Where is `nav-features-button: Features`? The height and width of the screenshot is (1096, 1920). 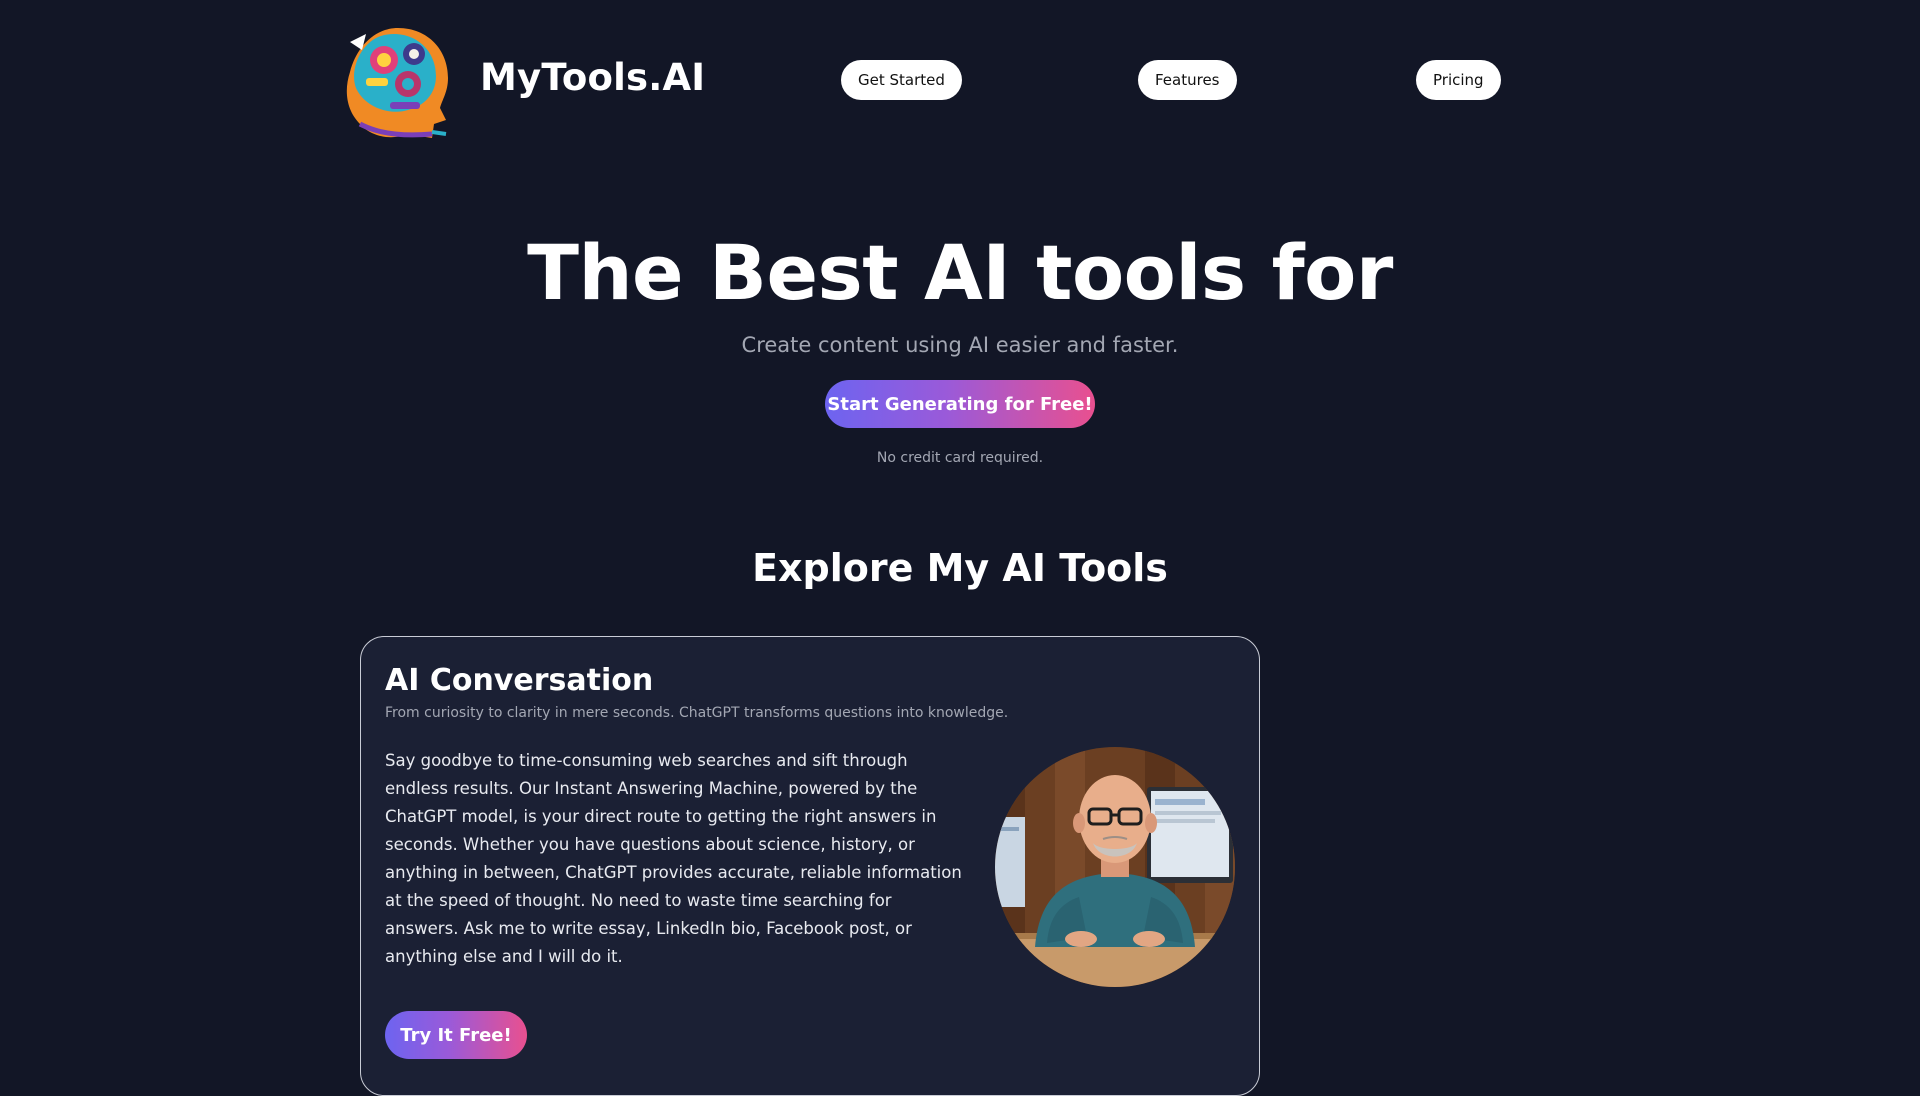
nav-features-button: Features is located at coordinates (1187, 80).